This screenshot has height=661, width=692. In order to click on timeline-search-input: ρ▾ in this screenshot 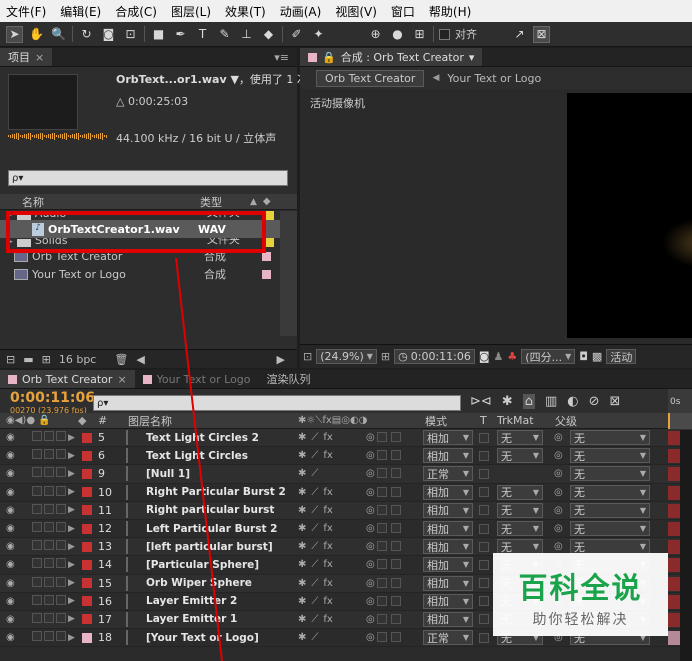, I will do `click(277, 403)`.